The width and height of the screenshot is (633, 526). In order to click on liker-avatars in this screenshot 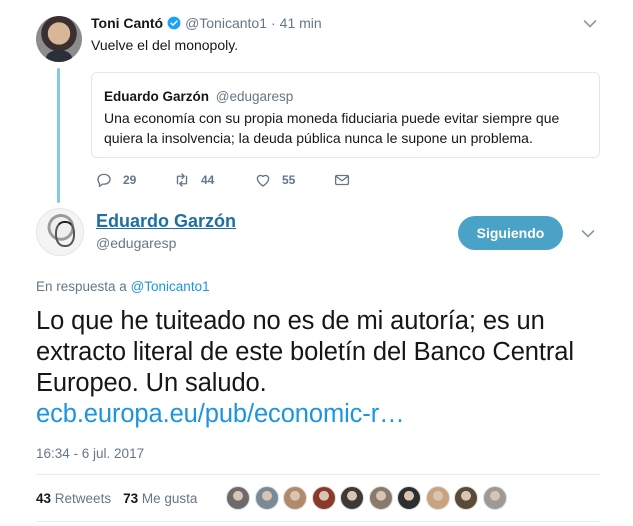, I will do `click(368, 498)`.